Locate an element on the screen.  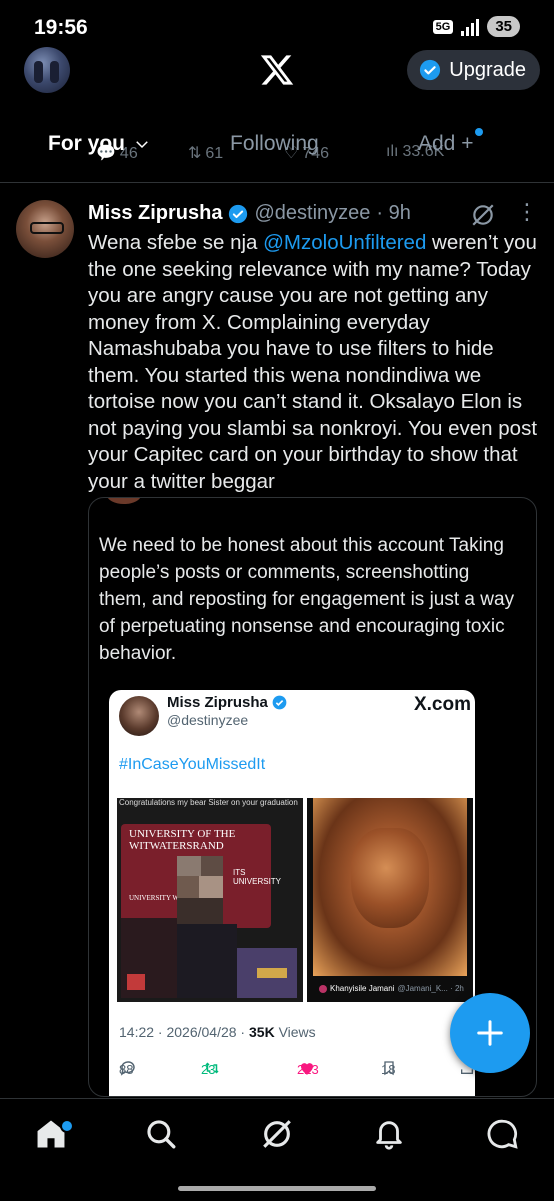
status-time: 19:56 is located at coordinates (61, 27).